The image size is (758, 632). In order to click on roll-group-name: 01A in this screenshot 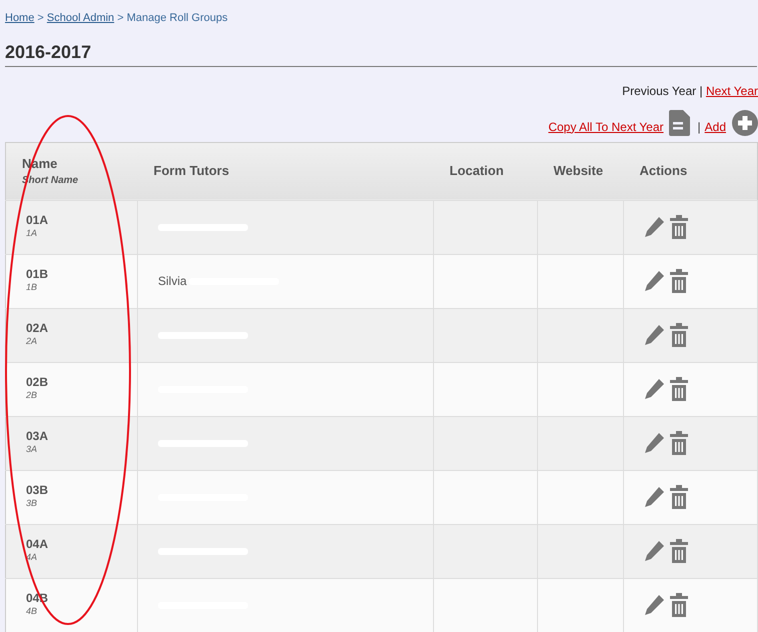, I will do `click(38, 220)`.